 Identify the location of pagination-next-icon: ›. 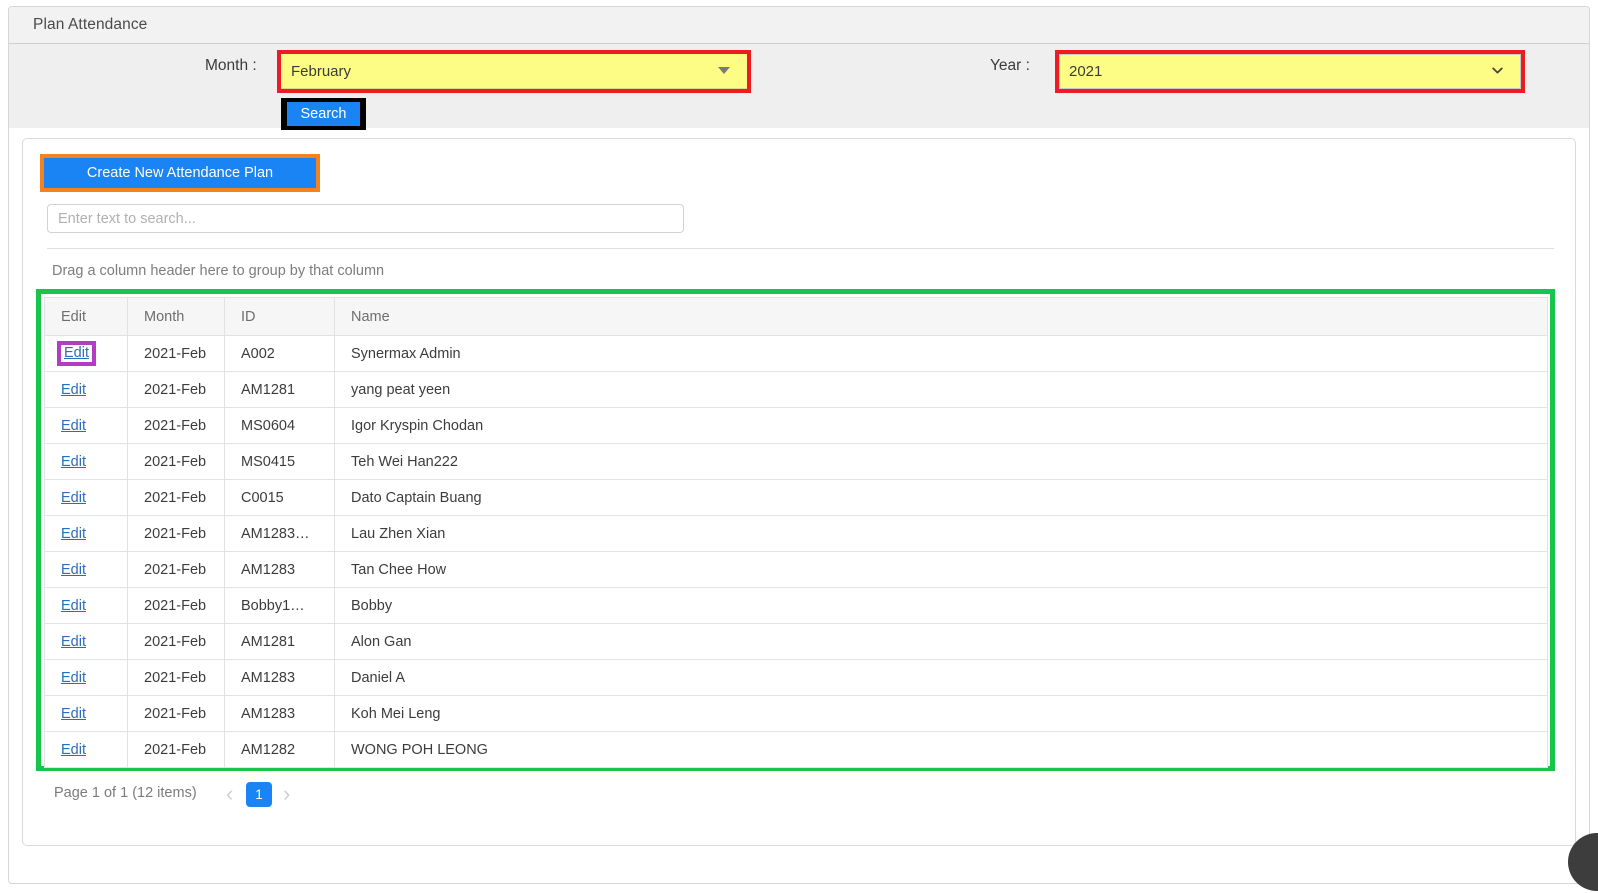
(286, 794).